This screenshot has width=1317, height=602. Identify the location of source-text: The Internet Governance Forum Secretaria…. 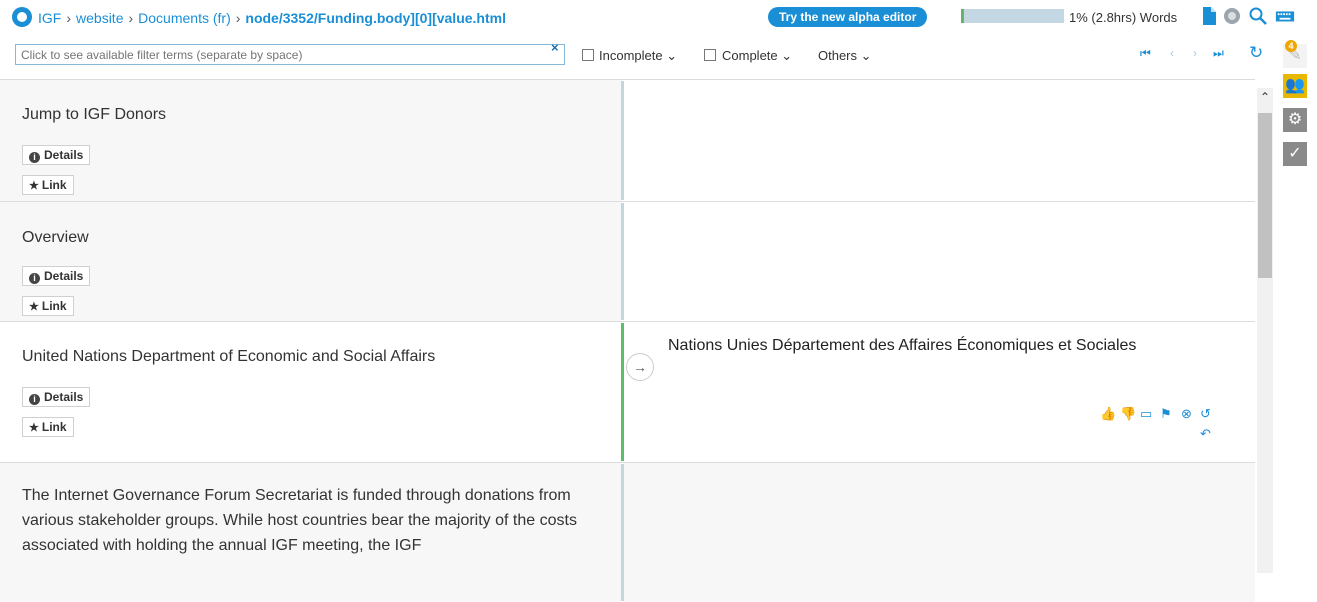
(299, 520).